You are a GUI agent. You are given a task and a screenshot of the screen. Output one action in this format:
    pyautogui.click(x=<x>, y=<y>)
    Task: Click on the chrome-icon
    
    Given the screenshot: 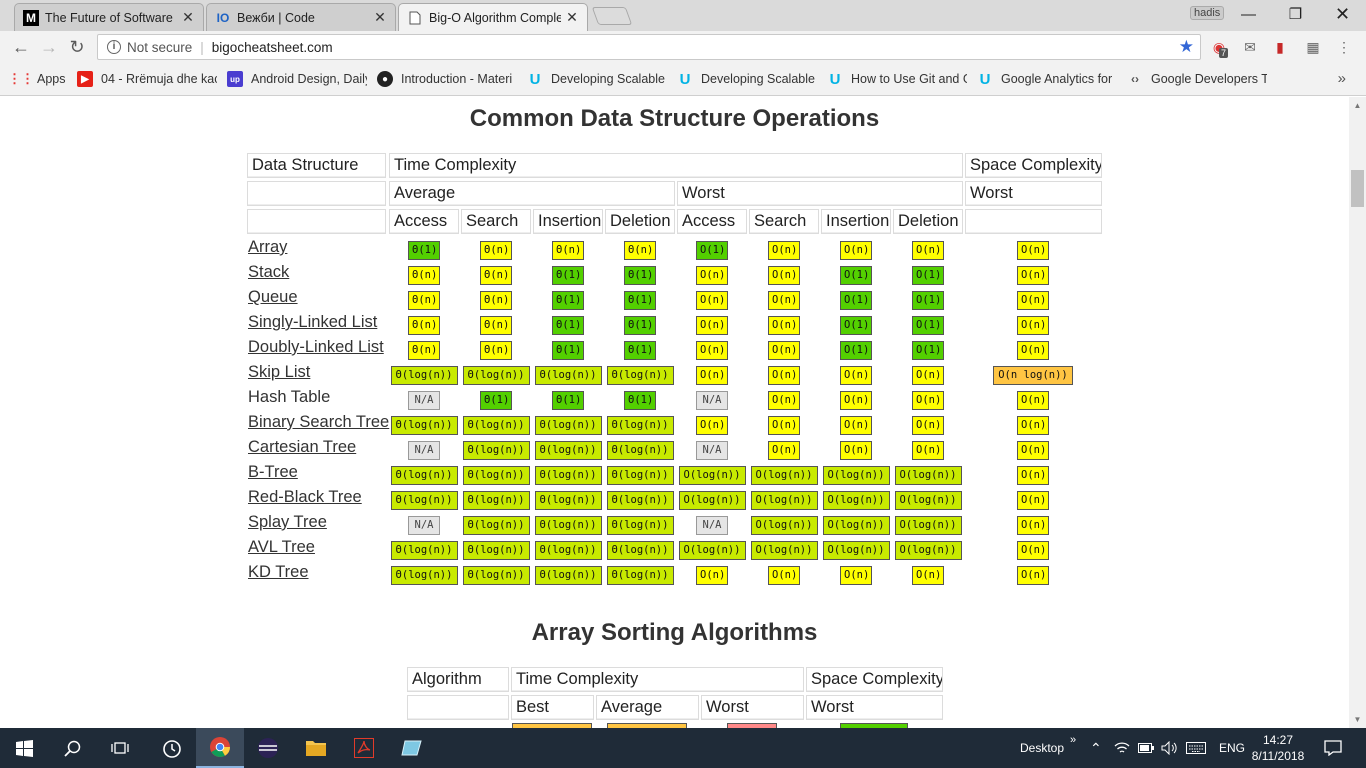 What is the action you would take?
    pyautogui.click(x=220, y=748)
    